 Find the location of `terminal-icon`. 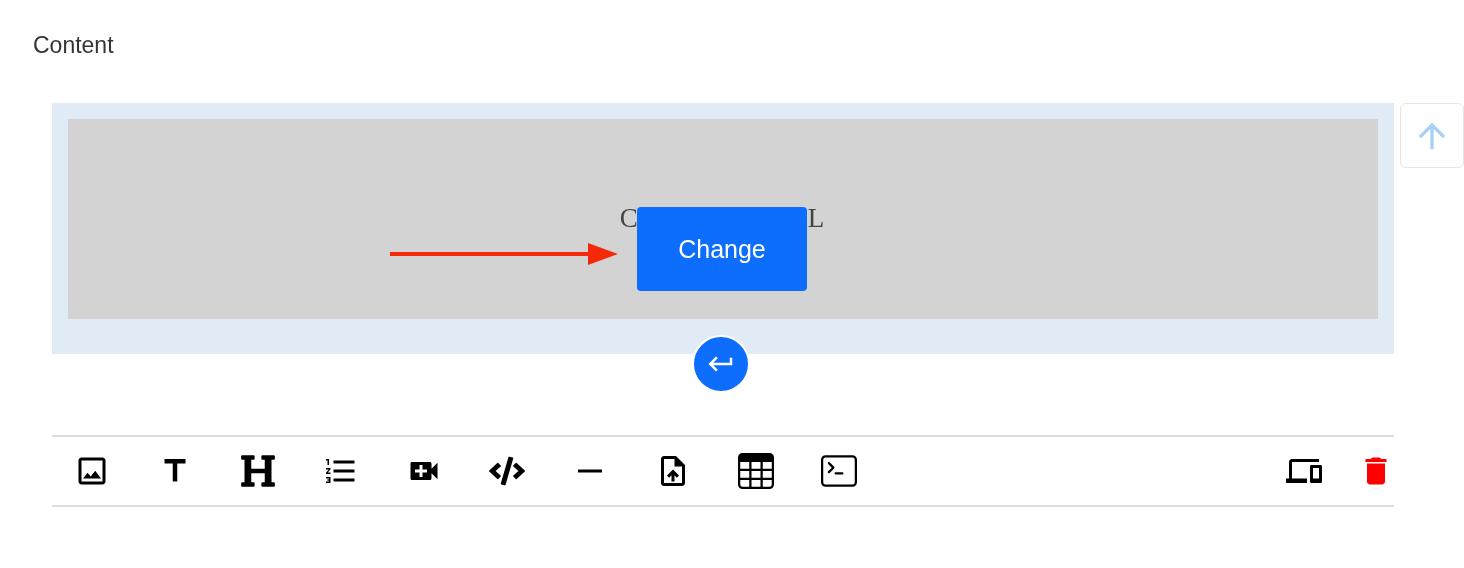

terminal-icon is located at coordinates (839, 471).